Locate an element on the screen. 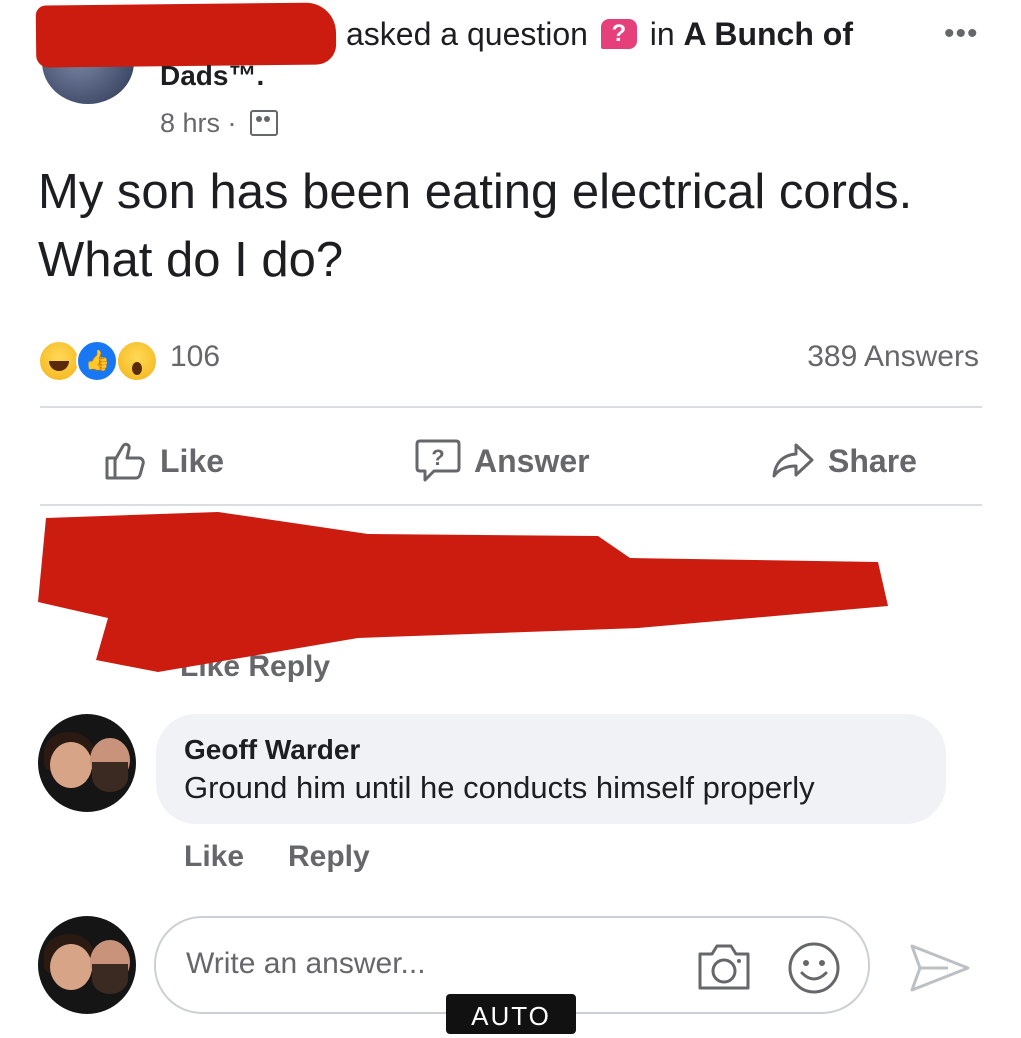 The height and width of the screenshot is (1038, 1021). answer-button: ? Answer is located at coordinates (502, 461).